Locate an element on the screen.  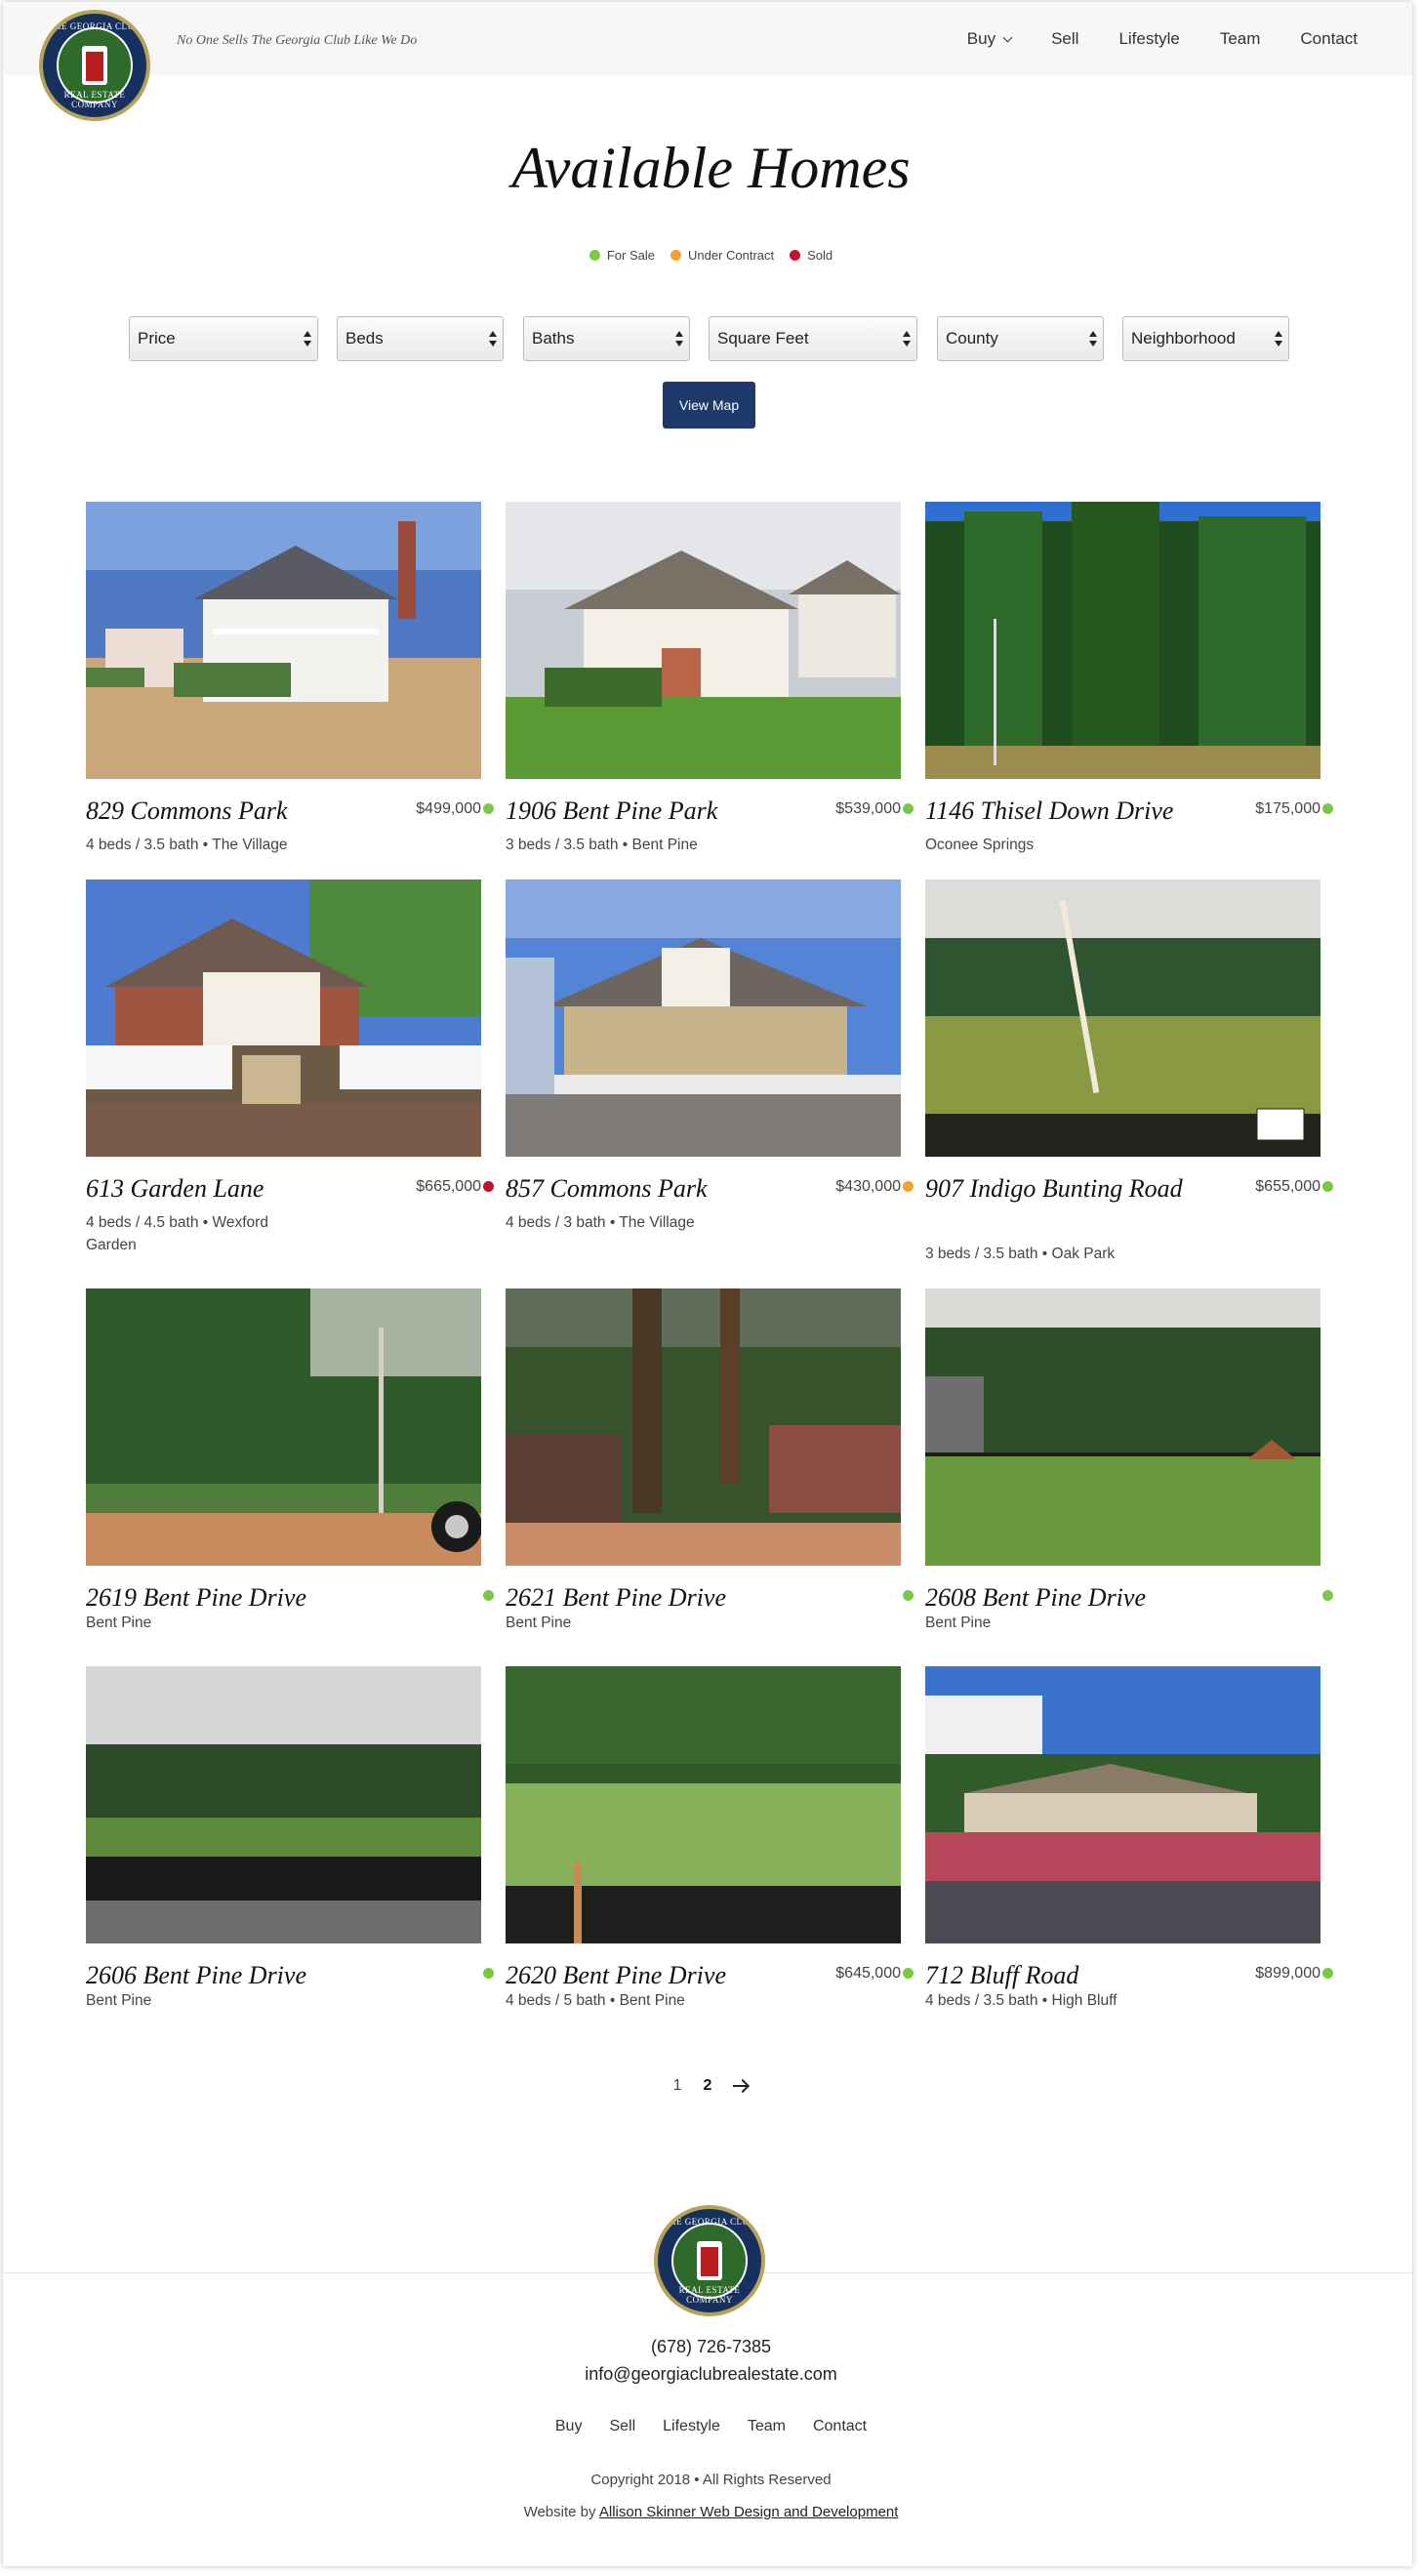
listing-address: 829 Commons Park is located at coordinates (233, 811).